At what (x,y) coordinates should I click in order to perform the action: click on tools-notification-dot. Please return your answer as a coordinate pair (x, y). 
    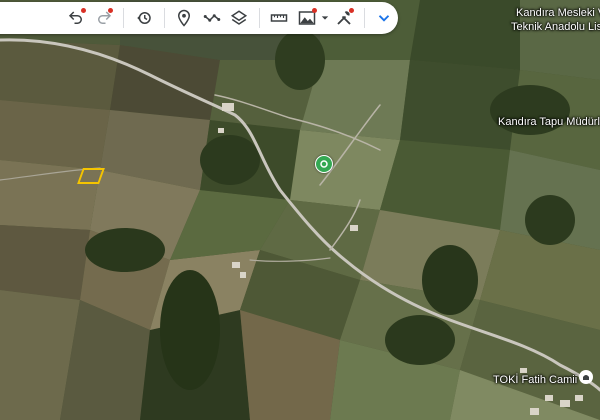
    Looking at the image, I should click on (351, 10).